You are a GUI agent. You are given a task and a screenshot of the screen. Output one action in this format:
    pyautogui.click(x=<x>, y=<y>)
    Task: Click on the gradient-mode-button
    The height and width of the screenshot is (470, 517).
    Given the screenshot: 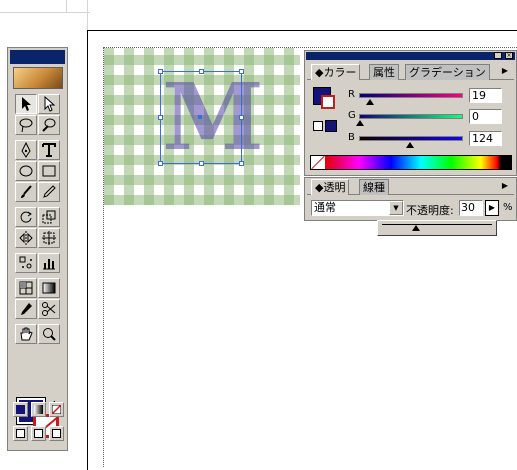 What is the action you would take?
    pyautogui.click(x=38, y=409)
    